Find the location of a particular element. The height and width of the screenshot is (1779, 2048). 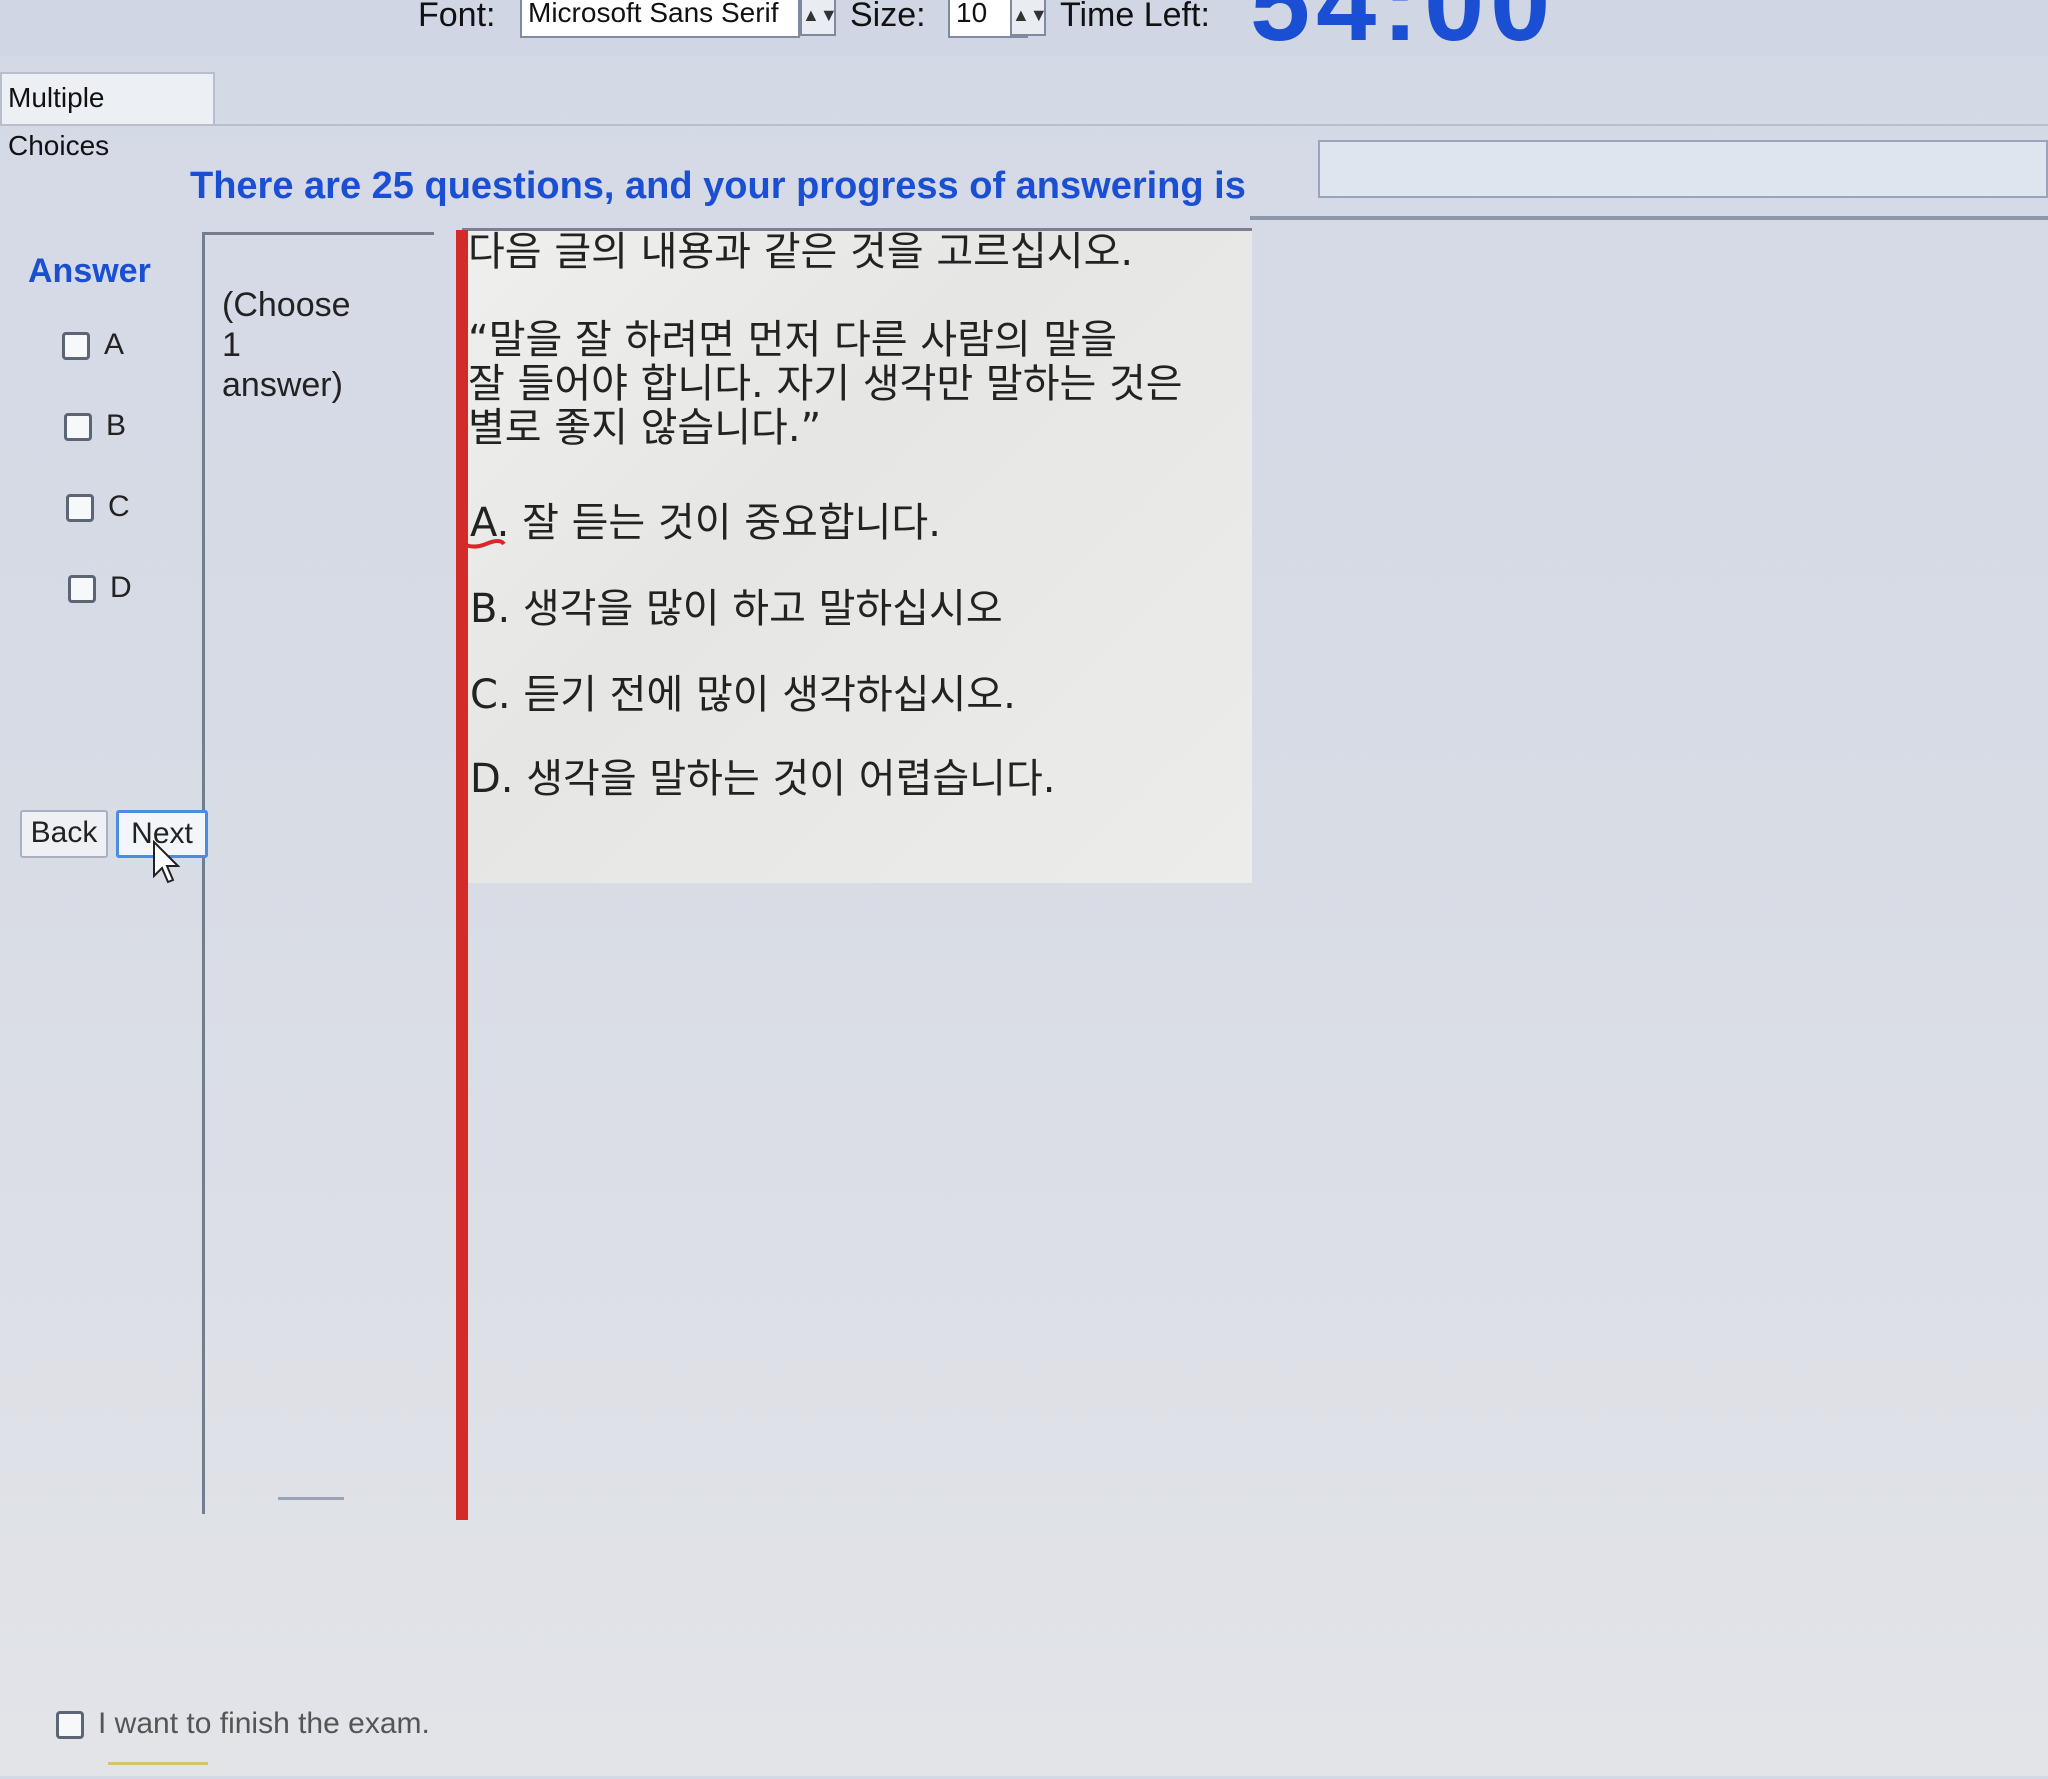

finish-exam-option: I want to finish the exam. is located at coordinates (243, 1724).